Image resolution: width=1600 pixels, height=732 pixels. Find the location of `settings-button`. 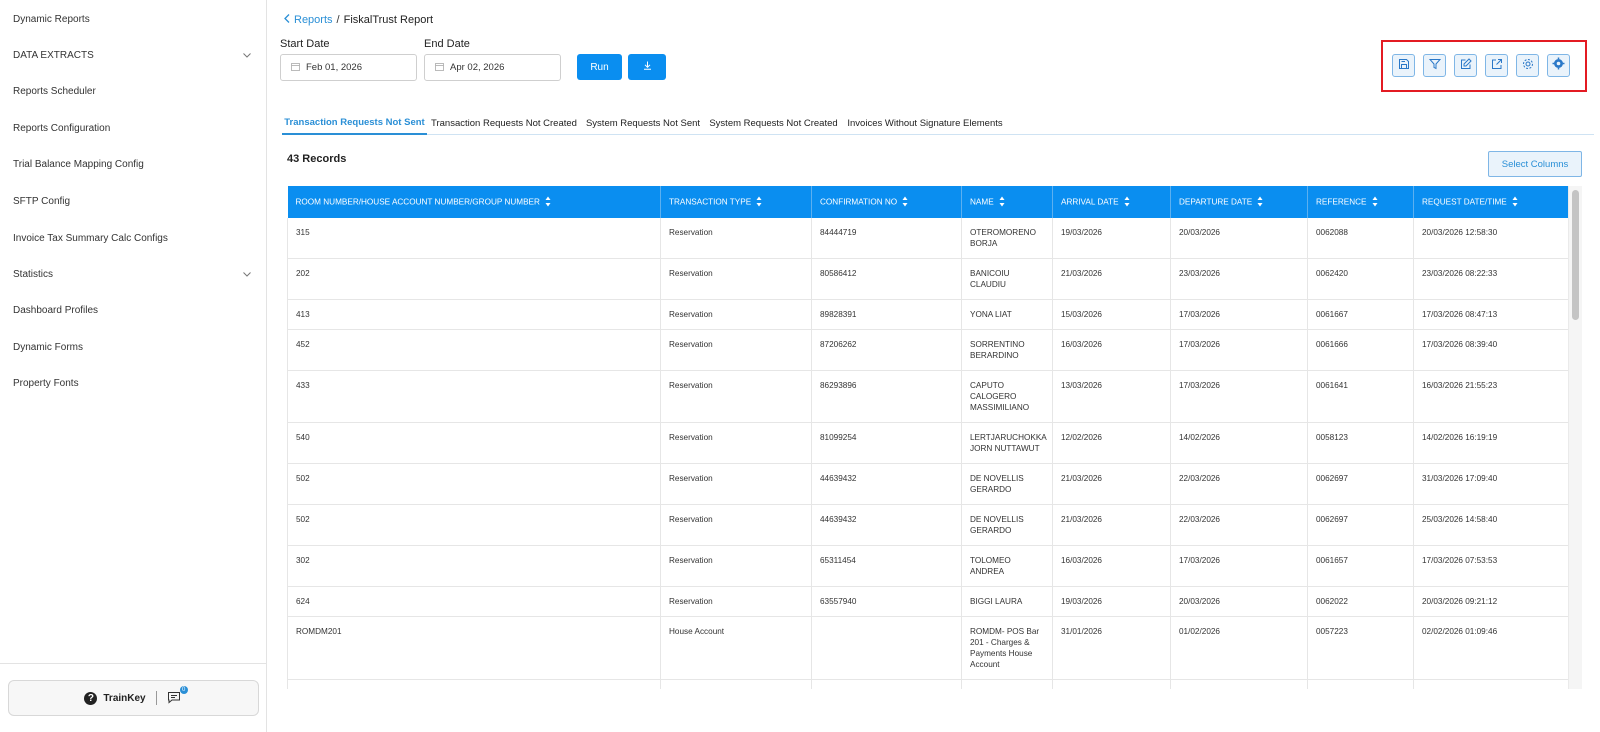

settings-button is located at coordinates (1527, 65).